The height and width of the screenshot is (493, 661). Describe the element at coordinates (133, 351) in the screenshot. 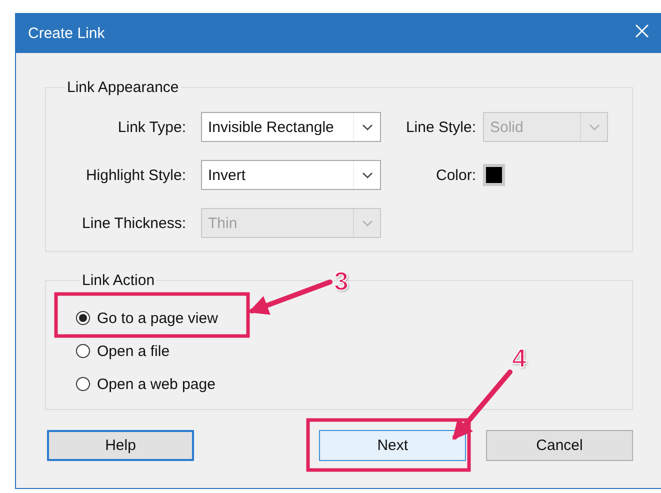

I see `radio-label: Open a file` at that location.